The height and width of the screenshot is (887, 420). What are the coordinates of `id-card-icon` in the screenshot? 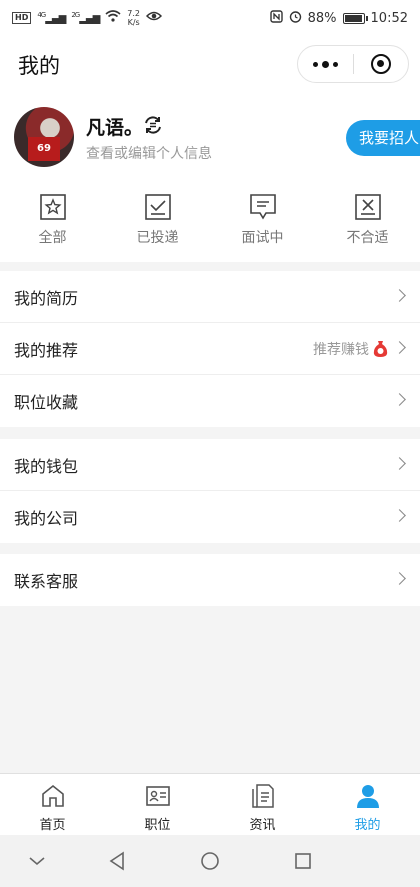 It's located at (157, 796).